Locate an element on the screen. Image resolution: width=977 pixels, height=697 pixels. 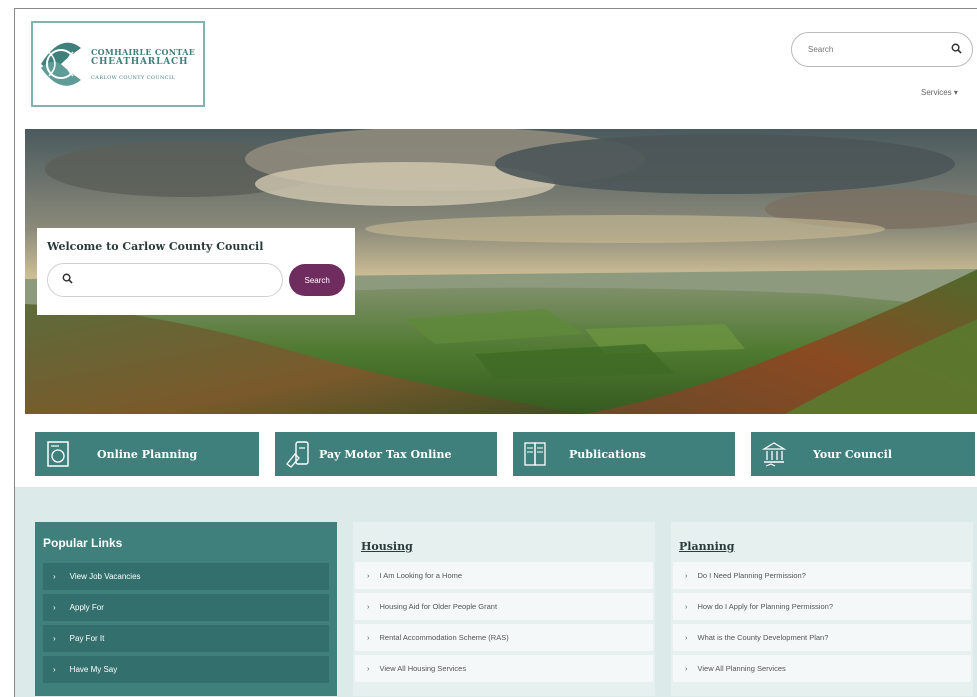
tile-pay-motor-tax: Pay Motor Tax Online is located at coordinates (386, 454).